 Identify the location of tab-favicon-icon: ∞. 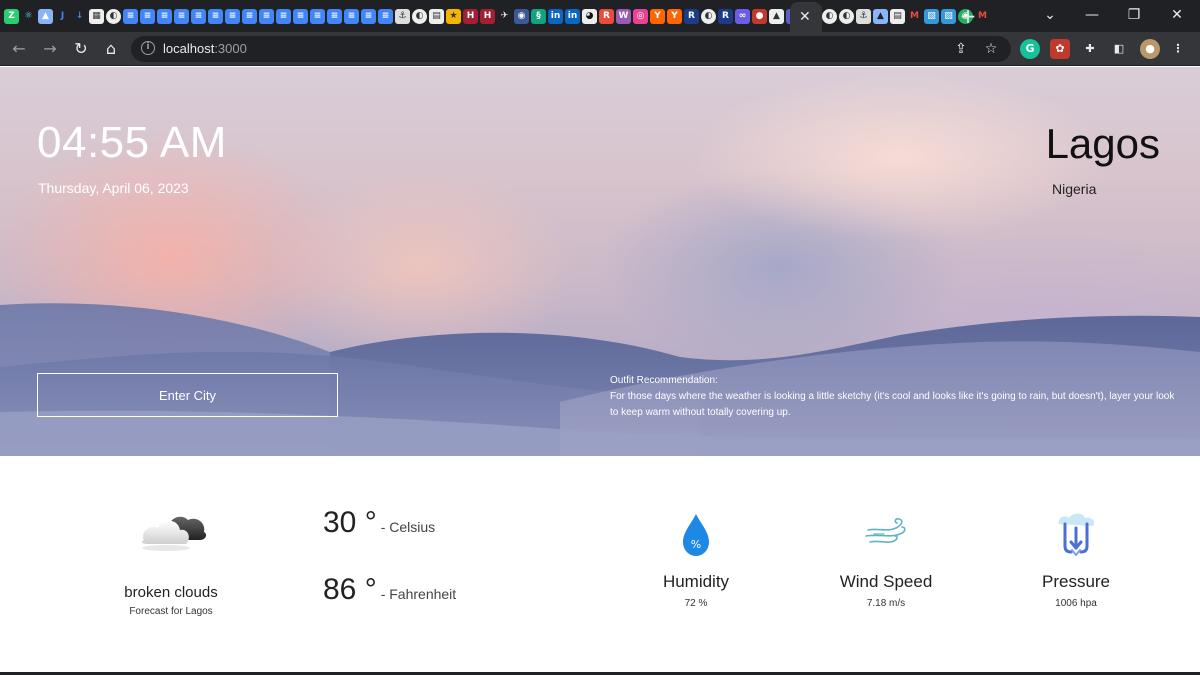
(742, 16).